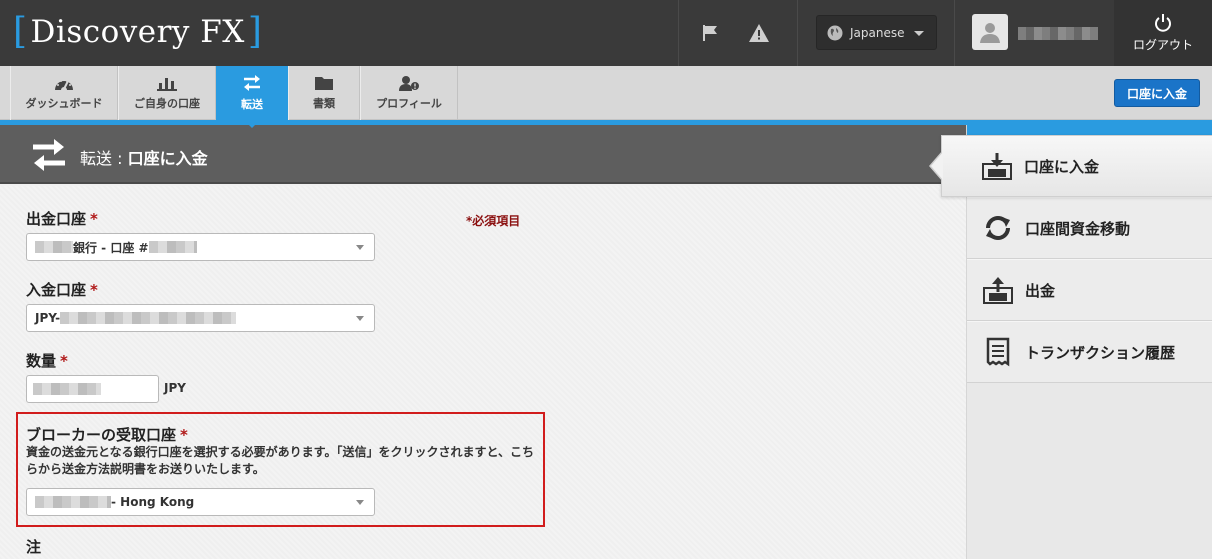  Describe the element at coordinates (153, 502) in the screenshot. I see `broker-account-value: - Hong Kong` at that location.